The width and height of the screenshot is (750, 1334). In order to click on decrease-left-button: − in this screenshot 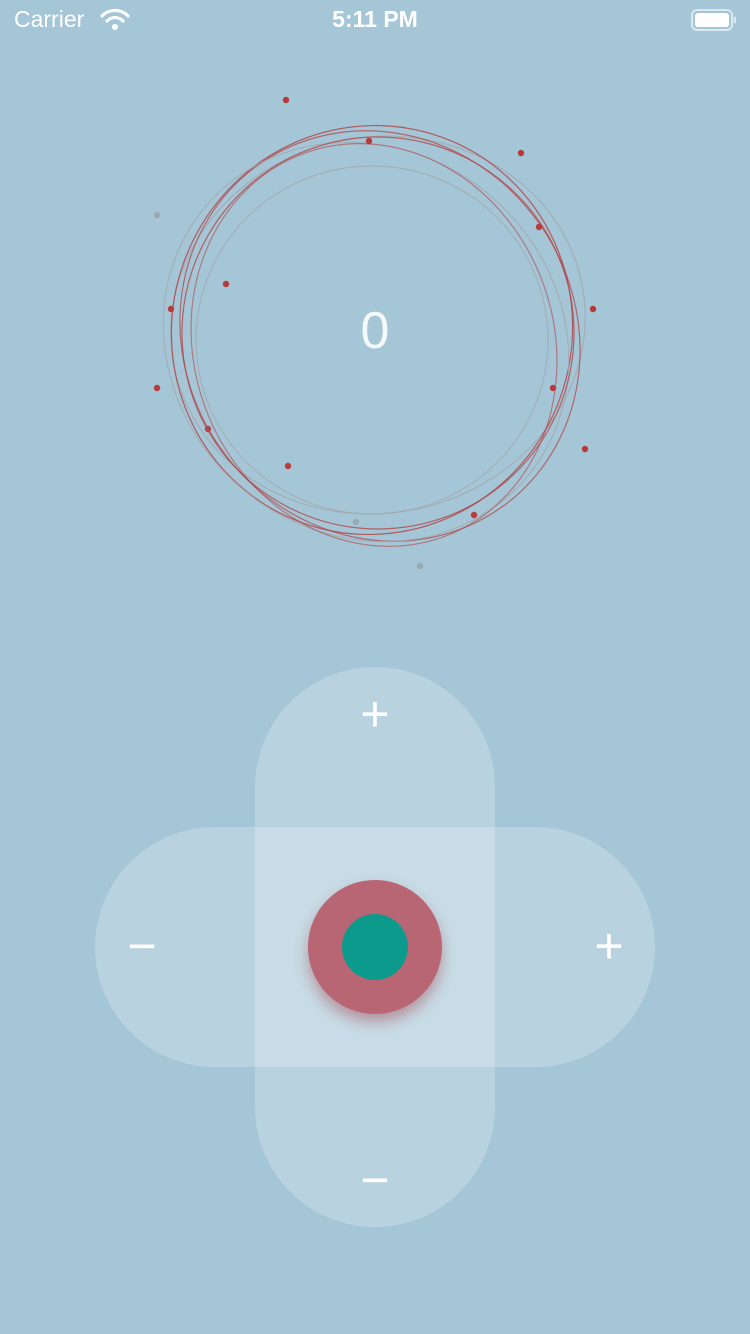, I will do `click(142, 946)`.